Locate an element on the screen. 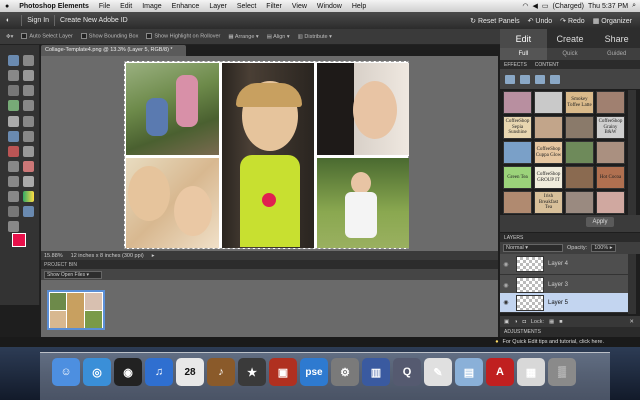 The height and width of the screenshot is (400, 640). dock-dashboard-icon: ◉ is located at coordinates (128, 372).